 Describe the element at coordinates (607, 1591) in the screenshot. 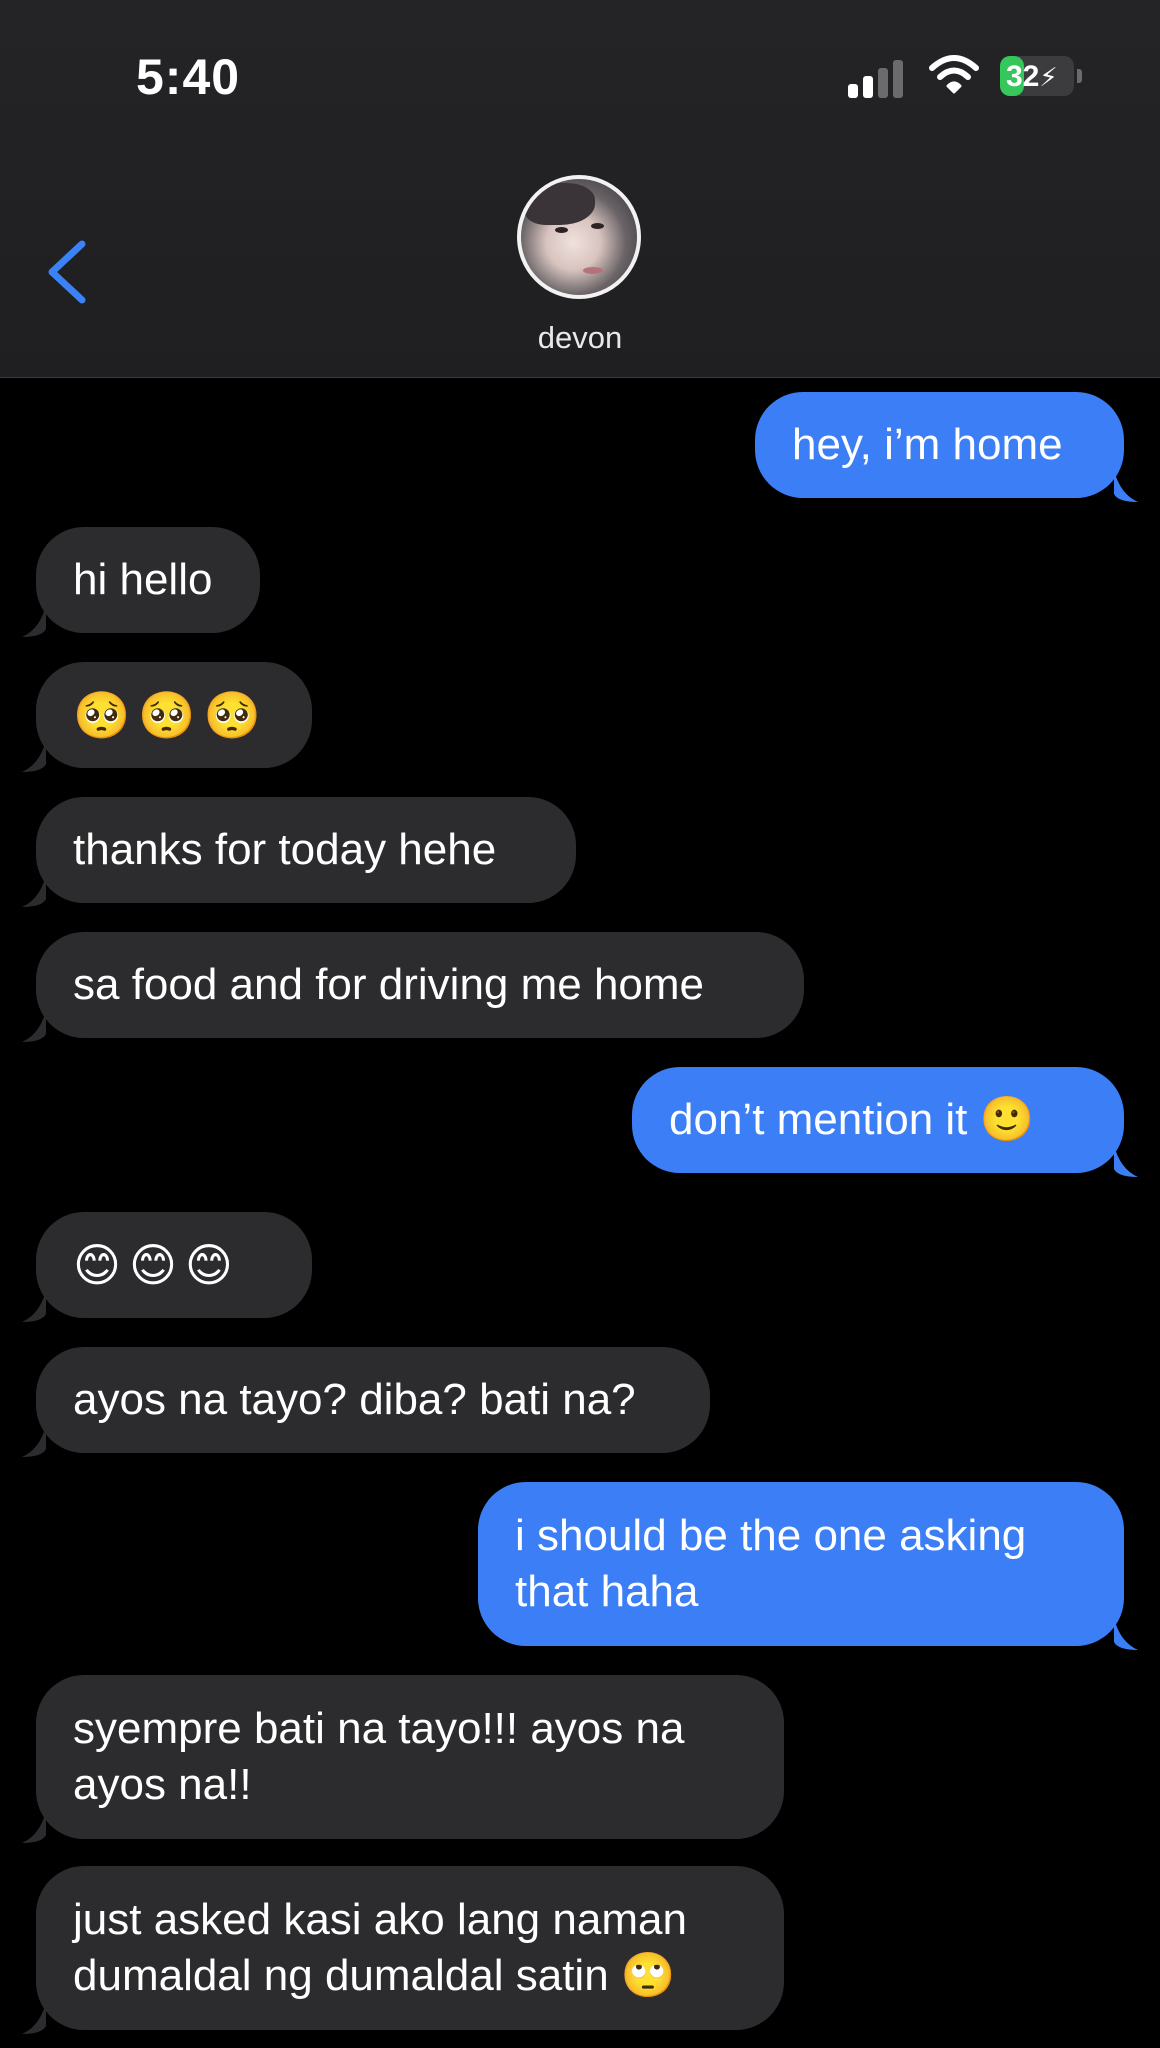

I see `message-text-line: that haha` at that location.